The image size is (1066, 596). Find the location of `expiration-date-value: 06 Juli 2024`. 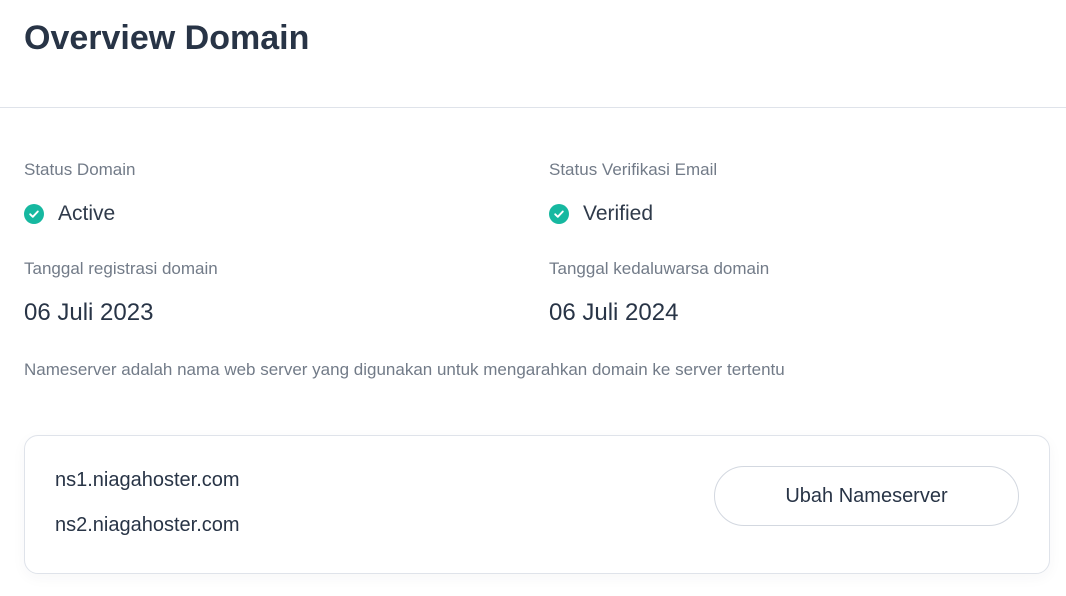

expiration-date-value: 06 Juli 2024 is located at coordinates (614, 312).